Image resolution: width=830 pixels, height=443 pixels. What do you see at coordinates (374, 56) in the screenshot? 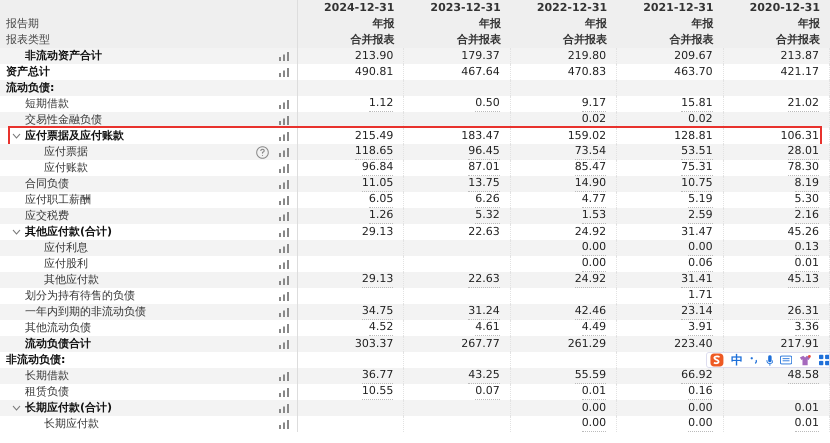
I see `value-cell: 213.90` at bounding box center [374, 56].